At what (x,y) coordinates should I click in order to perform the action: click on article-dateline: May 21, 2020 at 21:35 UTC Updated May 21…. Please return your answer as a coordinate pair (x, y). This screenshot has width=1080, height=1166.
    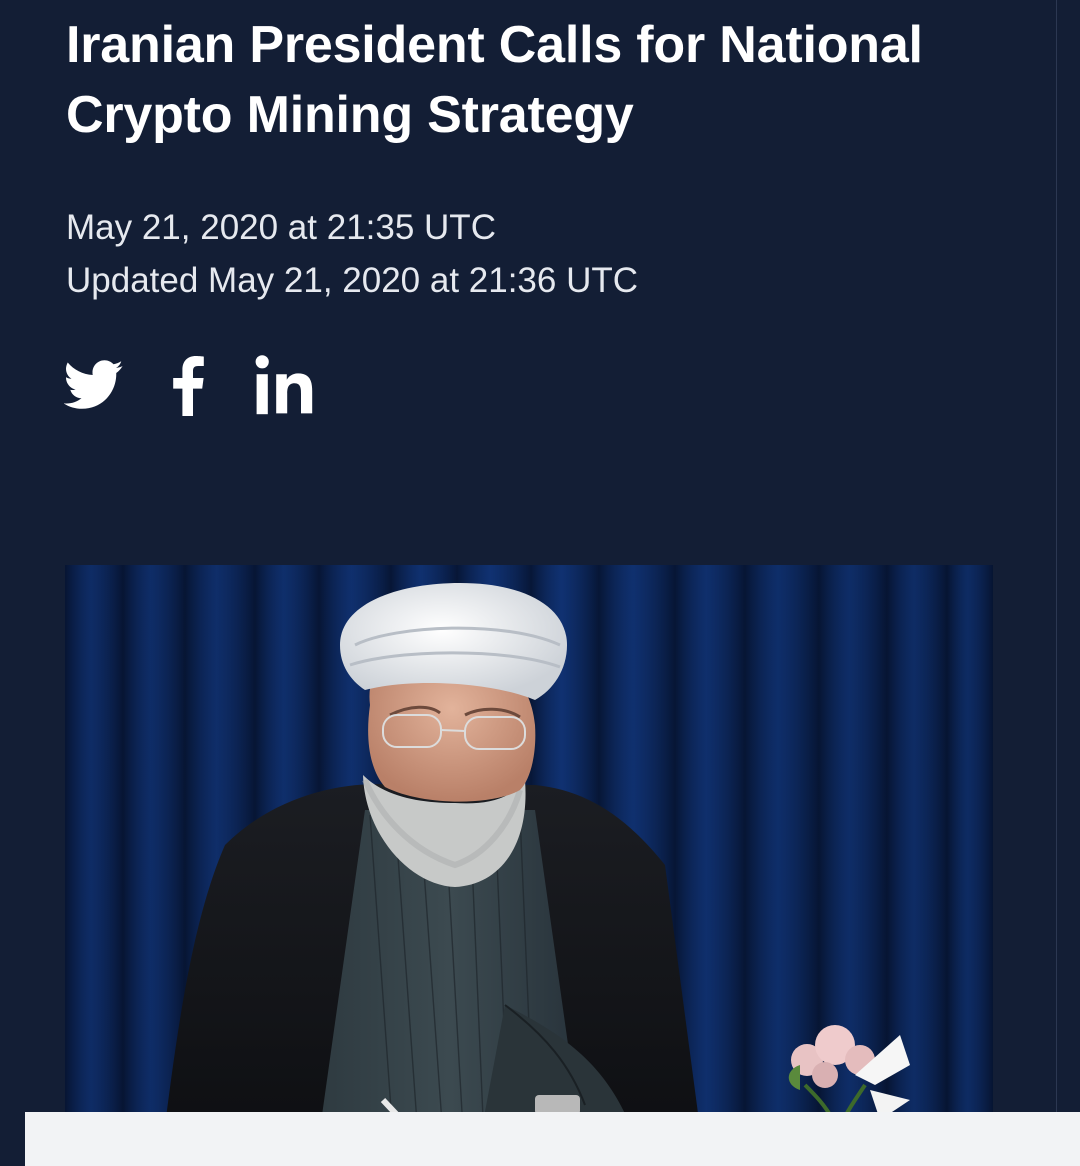
    Looking at the image, I should click on (352, 254).